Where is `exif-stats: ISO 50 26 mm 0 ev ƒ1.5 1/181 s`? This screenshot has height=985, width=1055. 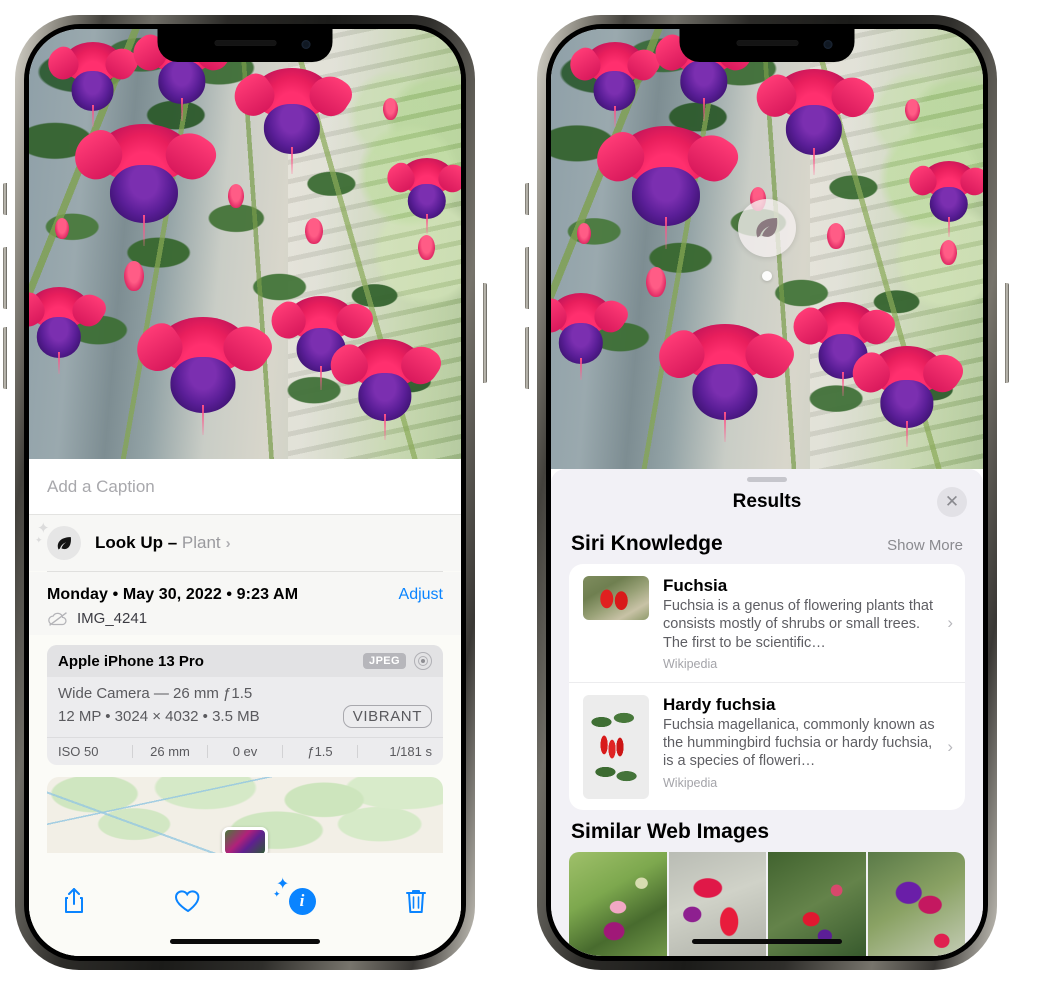 exif-stats: ISO 50 26 mm 0 ev ƒ1.5 1/181 s is located at coordinates (245, 751).